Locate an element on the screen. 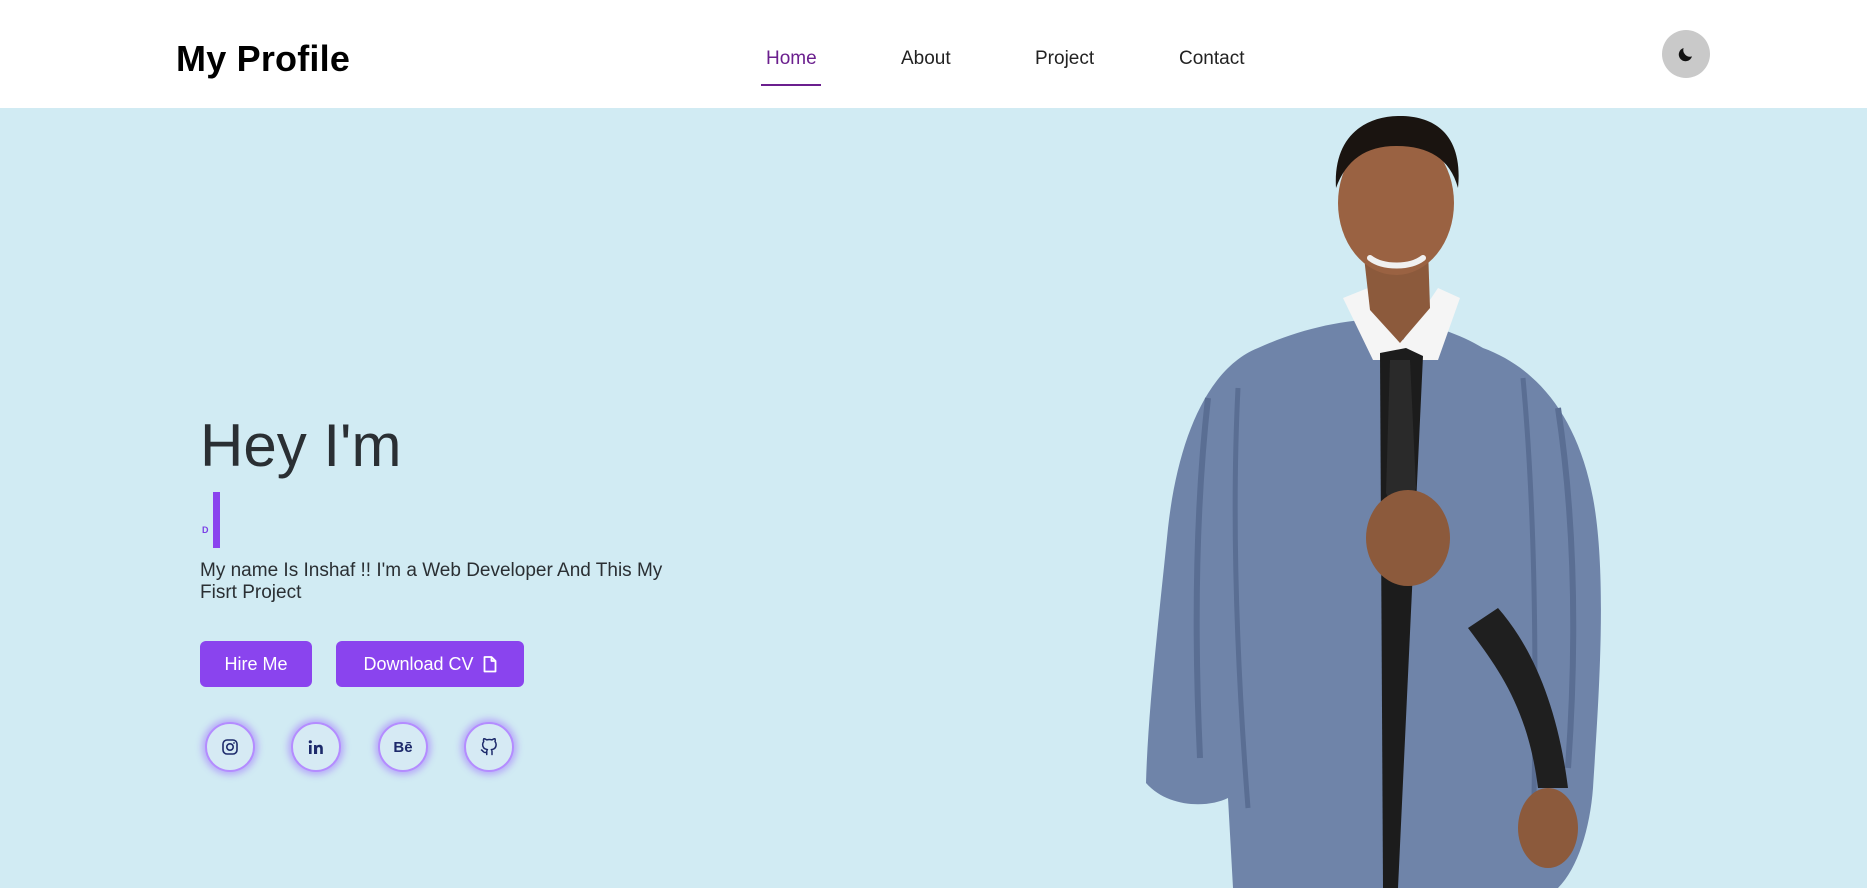 The height and width of the screenshot is (888, 1867). download-cv-button: Download CV is located at coordinates (430, 664).